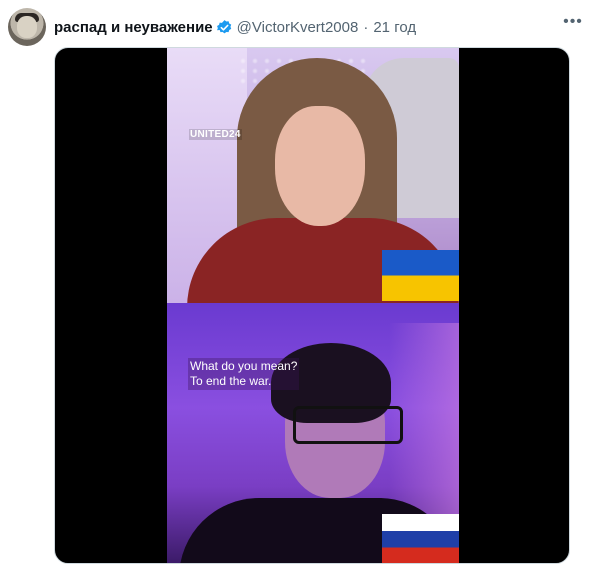 The width and height of the screenshot is (593, 571). I want to click on ukraine-flag-icon, so click(420, 275).